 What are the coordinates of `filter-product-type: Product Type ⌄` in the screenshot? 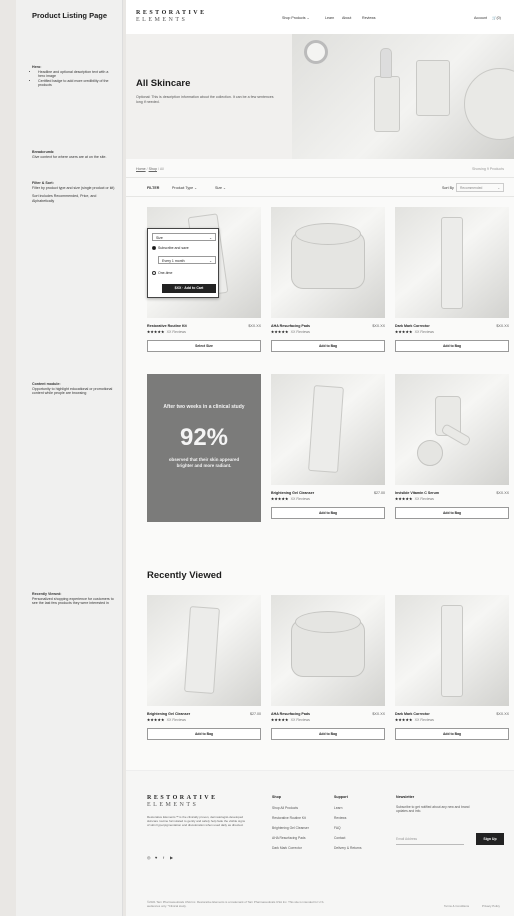 It's located at (184, 188).